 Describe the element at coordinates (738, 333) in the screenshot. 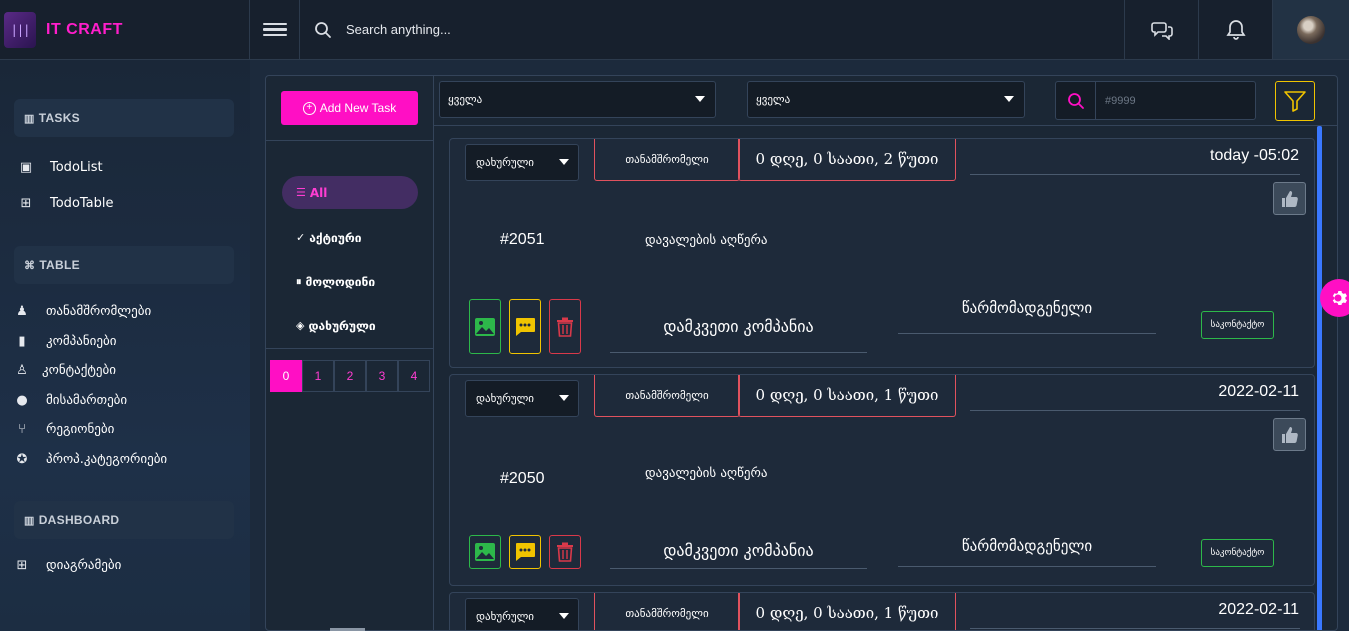

I see `client-company: დამკვეთი კომპანია` at that location.